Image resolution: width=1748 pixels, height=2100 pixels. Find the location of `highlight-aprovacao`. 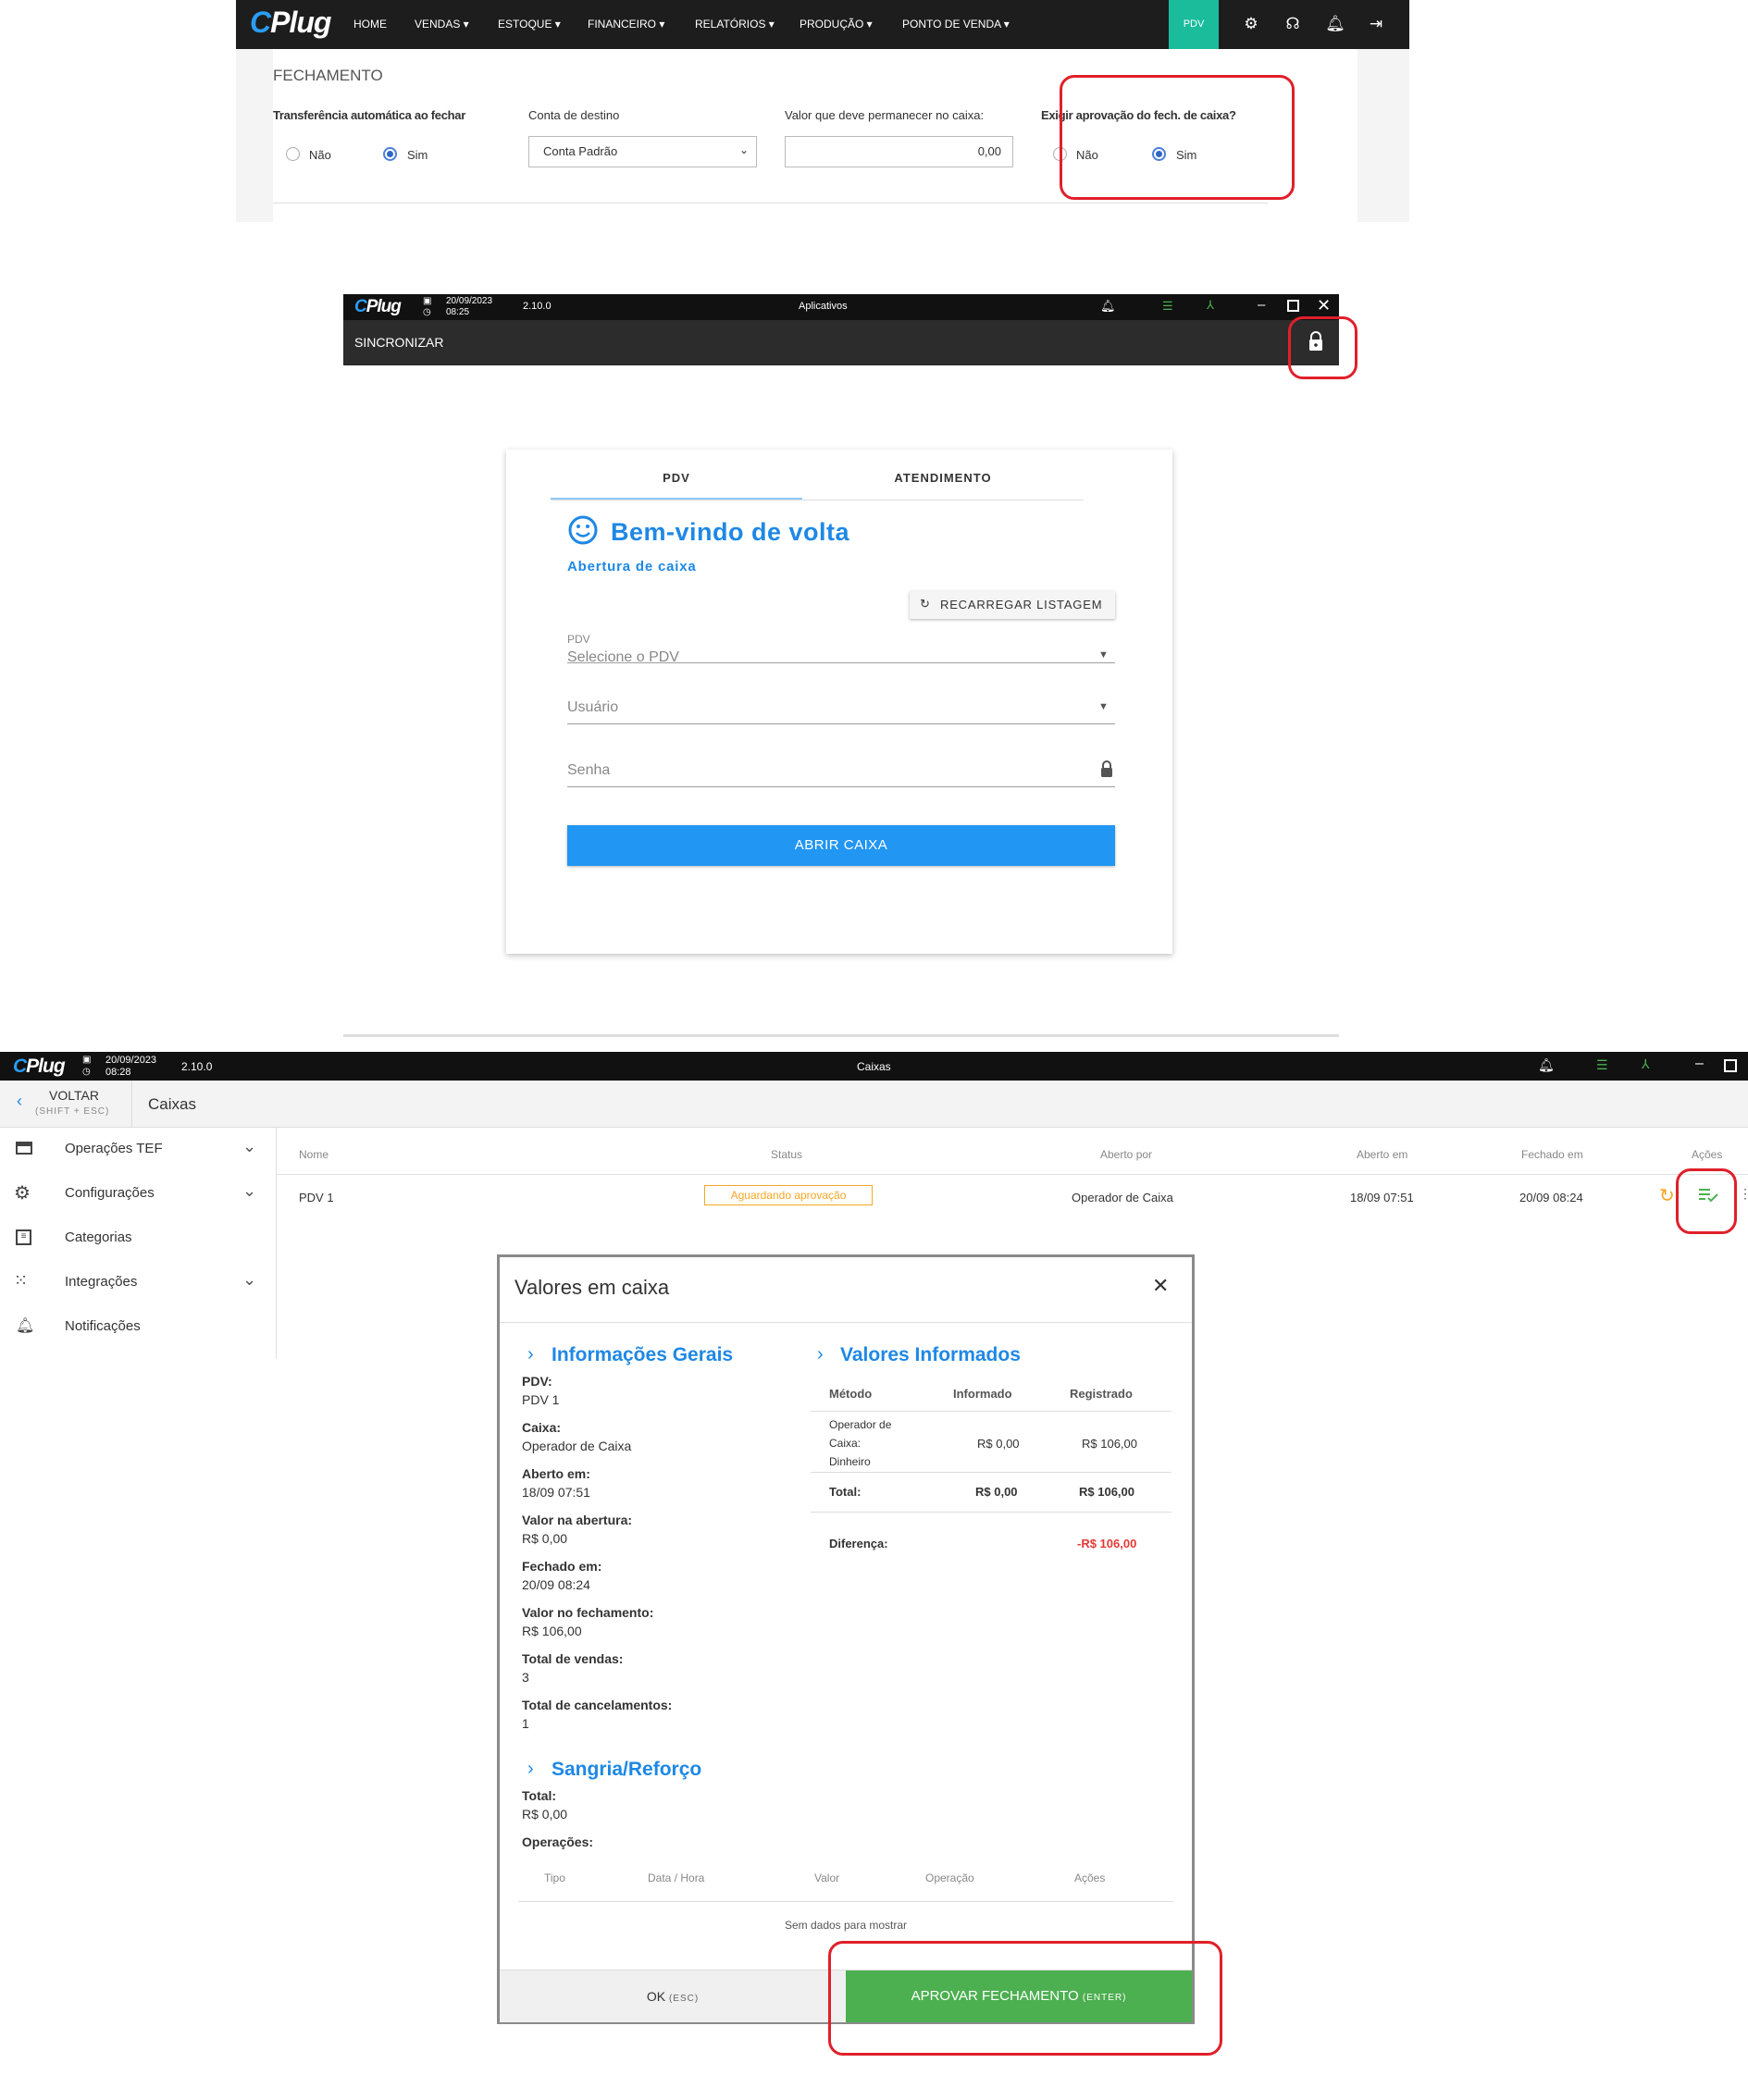

highlight-aprovacao is located at coordinates (1178, 137).